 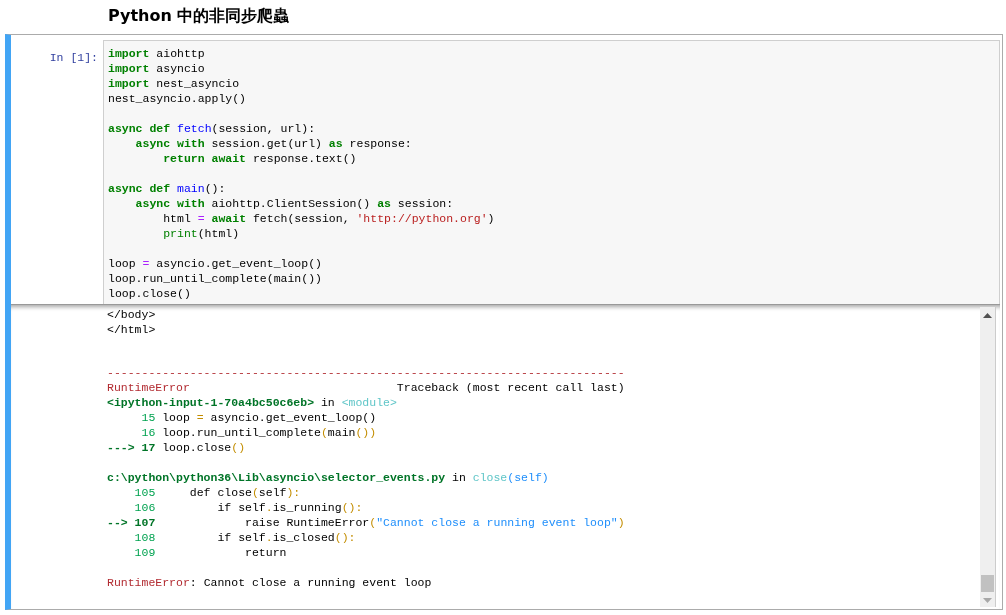 What do you see at coordinates (987, 600) in the screenshot?
I see `scroll-down-icon` at bounding box center [987, 600].